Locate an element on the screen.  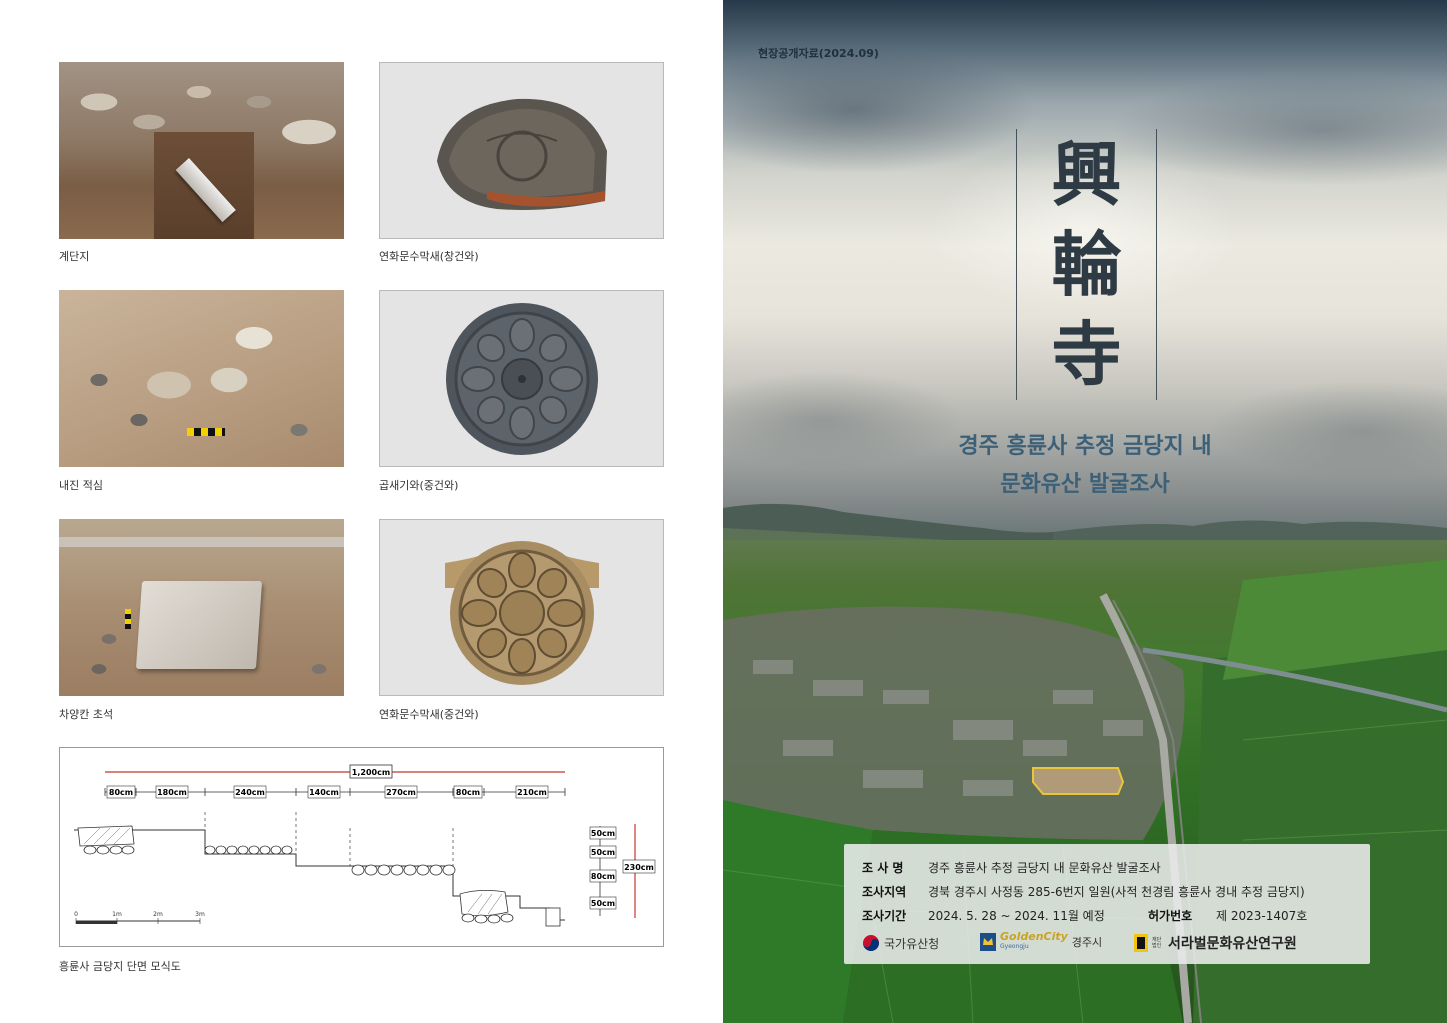
photo-caption: 내진 적심 is located at coordinates (81, 485).